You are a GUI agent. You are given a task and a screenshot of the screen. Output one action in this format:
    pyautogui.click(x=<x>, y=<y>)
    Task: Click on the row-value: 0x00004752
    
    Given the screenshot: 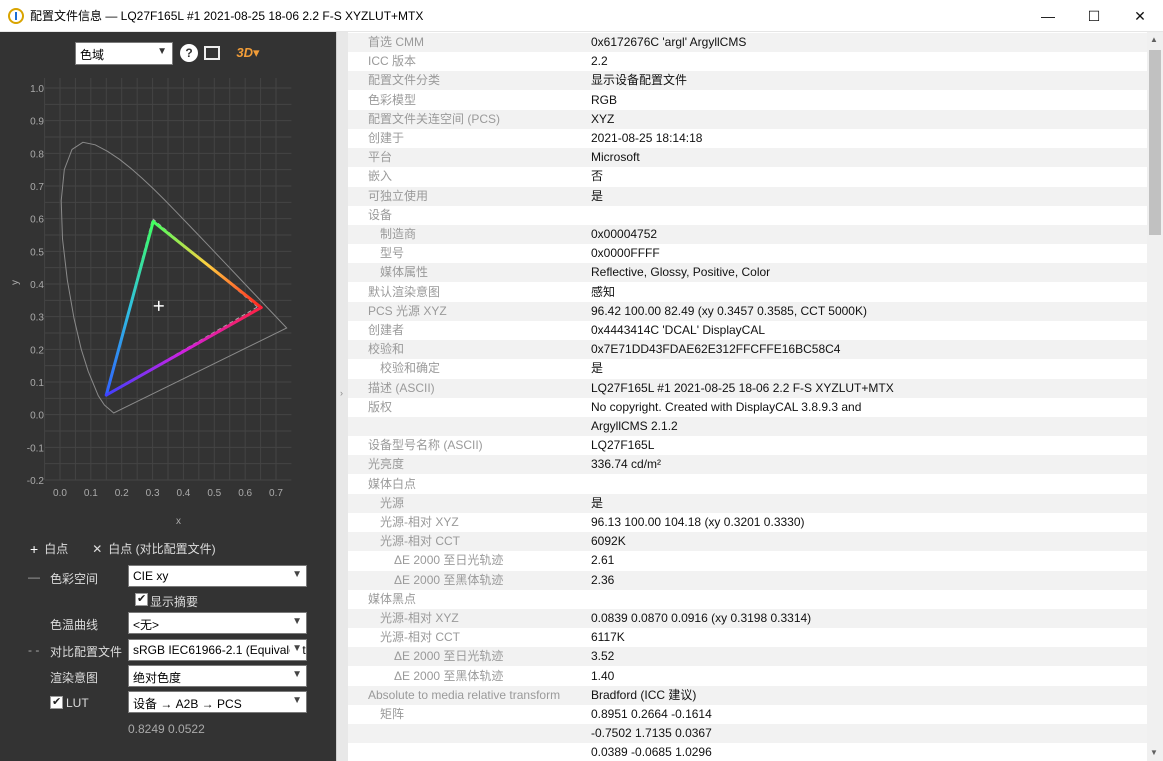 What is the action you would take?
    pyautogui.click(x=624, y=234)
    